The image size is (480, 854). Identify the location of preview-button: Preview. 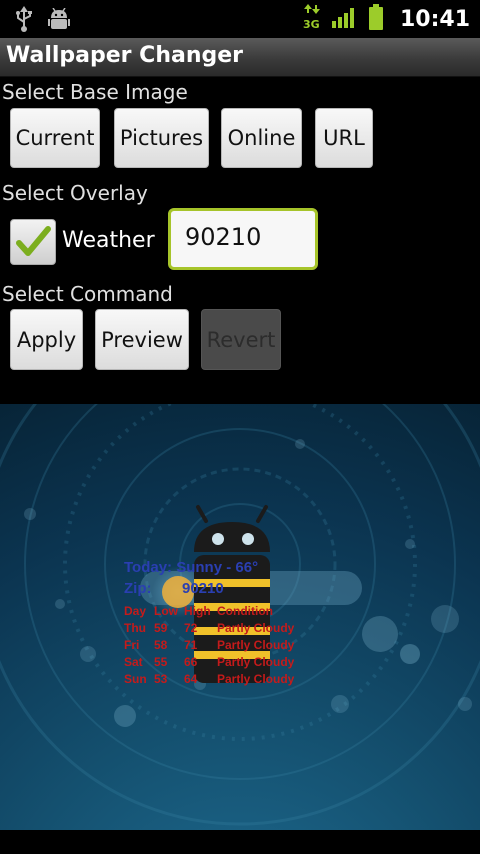
(142, 339).